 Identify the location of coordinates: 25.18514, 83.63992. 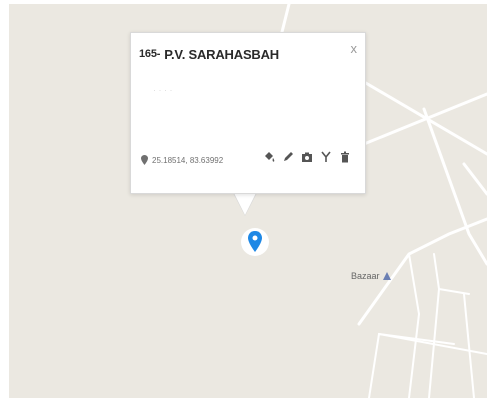
(182, 160).